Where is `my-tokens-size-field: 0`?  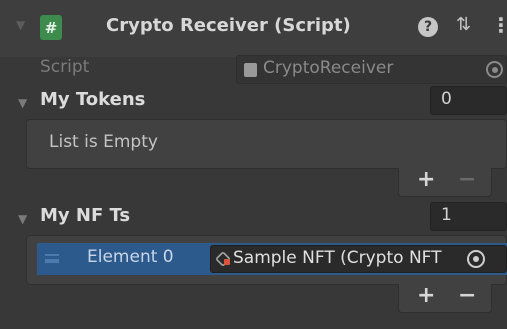 my-tokens-size-field: 0 is located at coordinates (468, 100).